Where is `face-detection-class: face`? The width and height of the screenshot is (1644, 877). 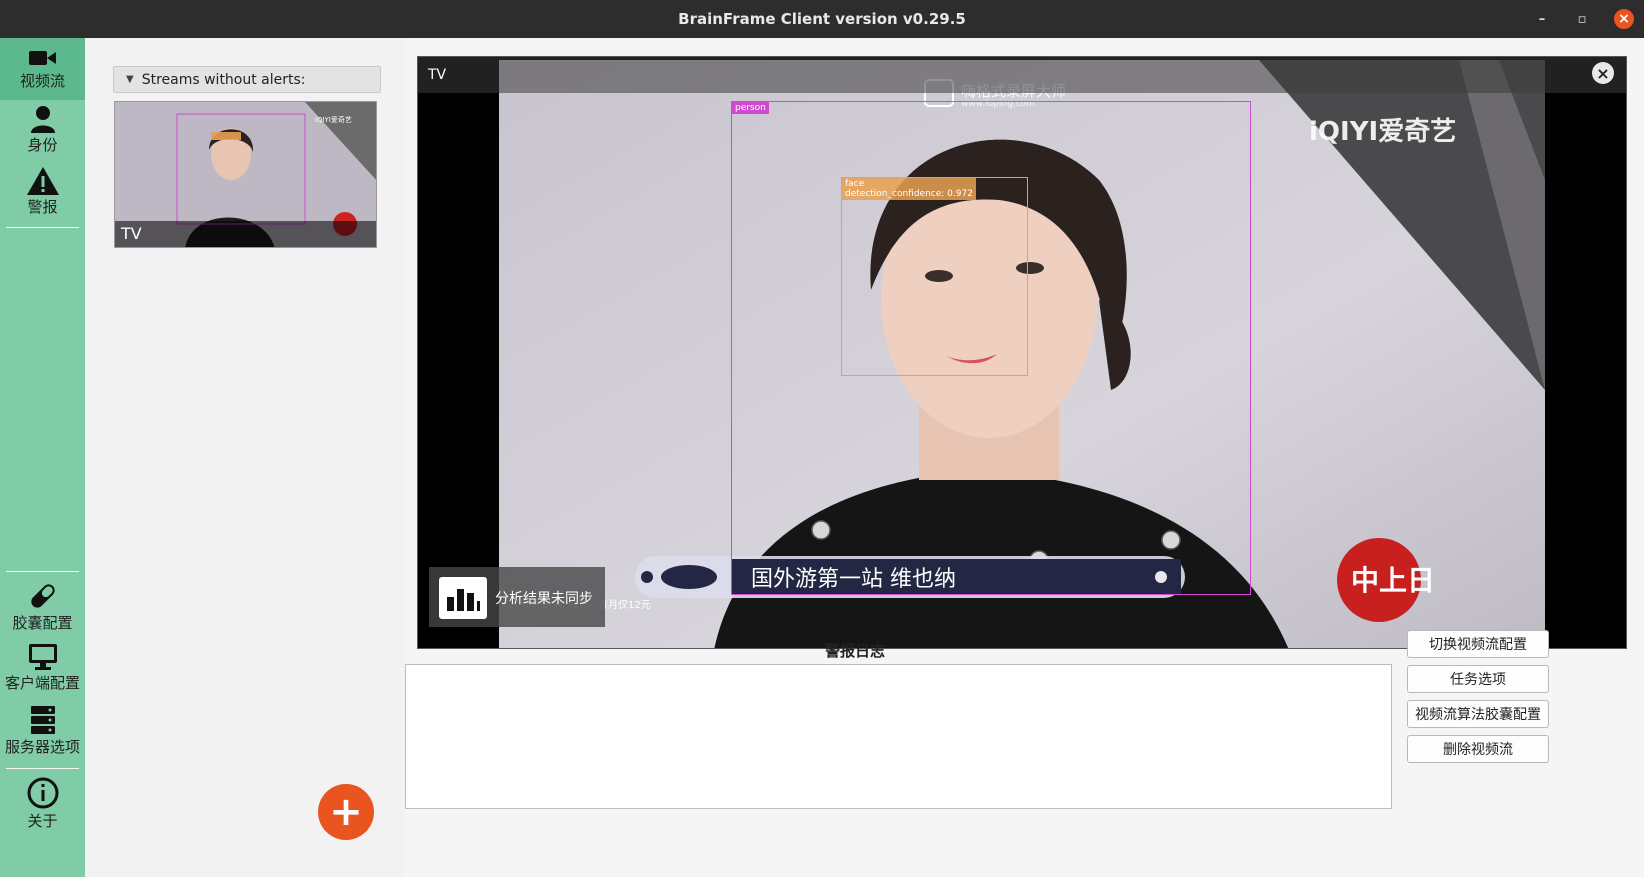 face-detection-class: face is located at coordinates (855, 184).